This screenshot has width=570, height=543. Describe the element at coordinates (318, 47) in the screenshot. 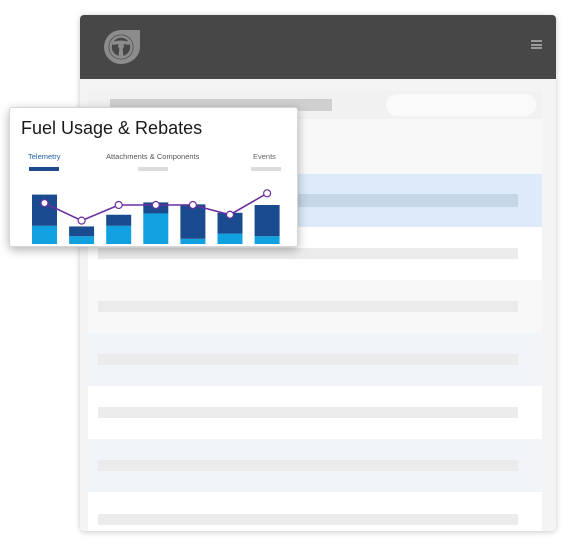

I see `app-header` at that location.